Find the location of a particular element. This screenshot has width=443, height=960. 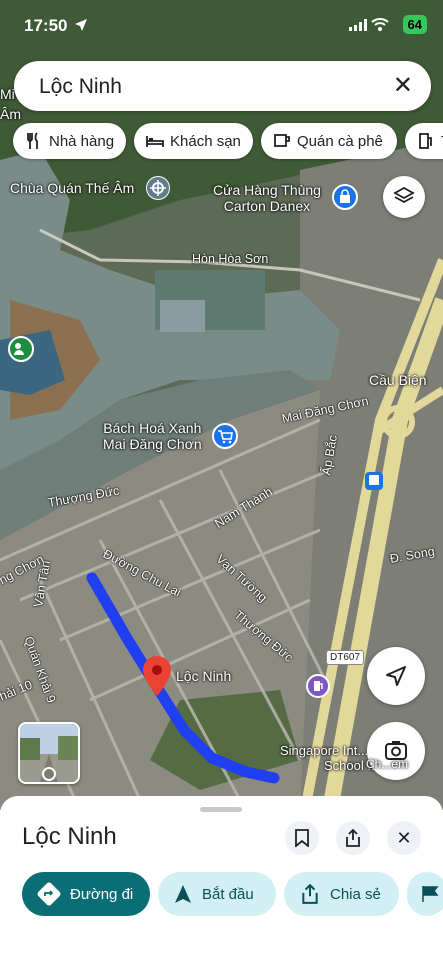

route-badge: DT607 is located at coordinates (345, 657).